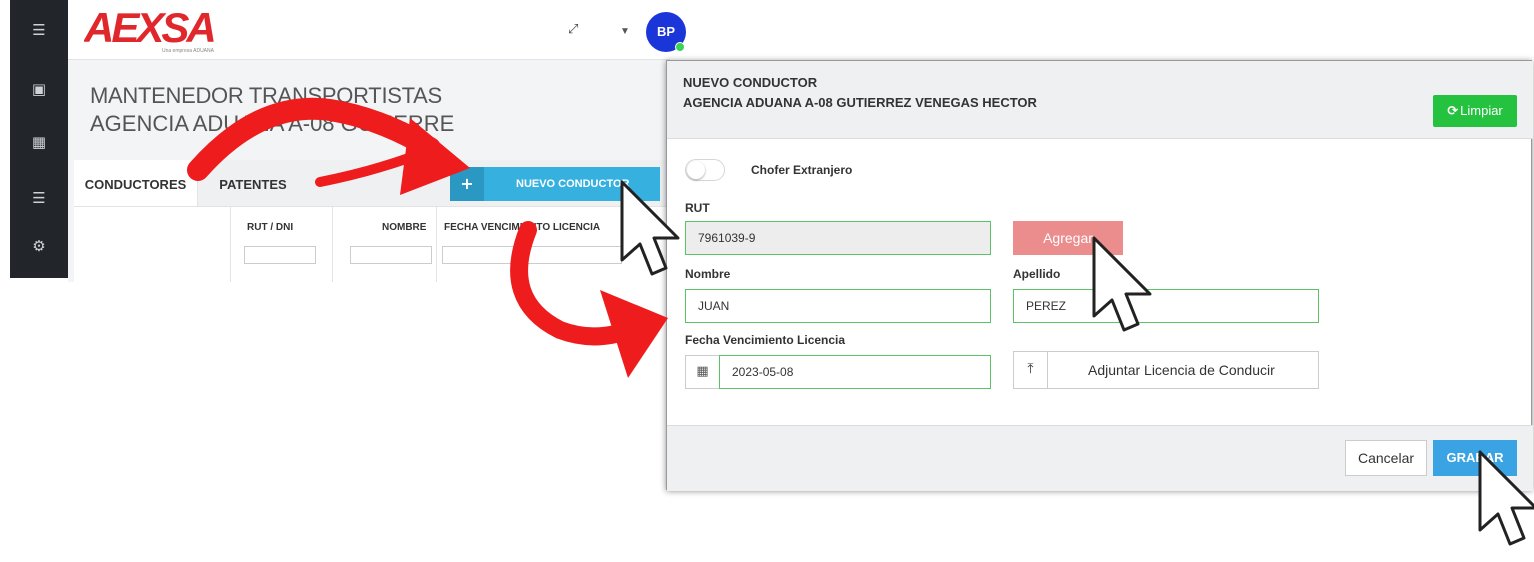  Describe the element at coordinates (1037, 274) in the screenshot. I see `surname-label: Apellido` at that location.